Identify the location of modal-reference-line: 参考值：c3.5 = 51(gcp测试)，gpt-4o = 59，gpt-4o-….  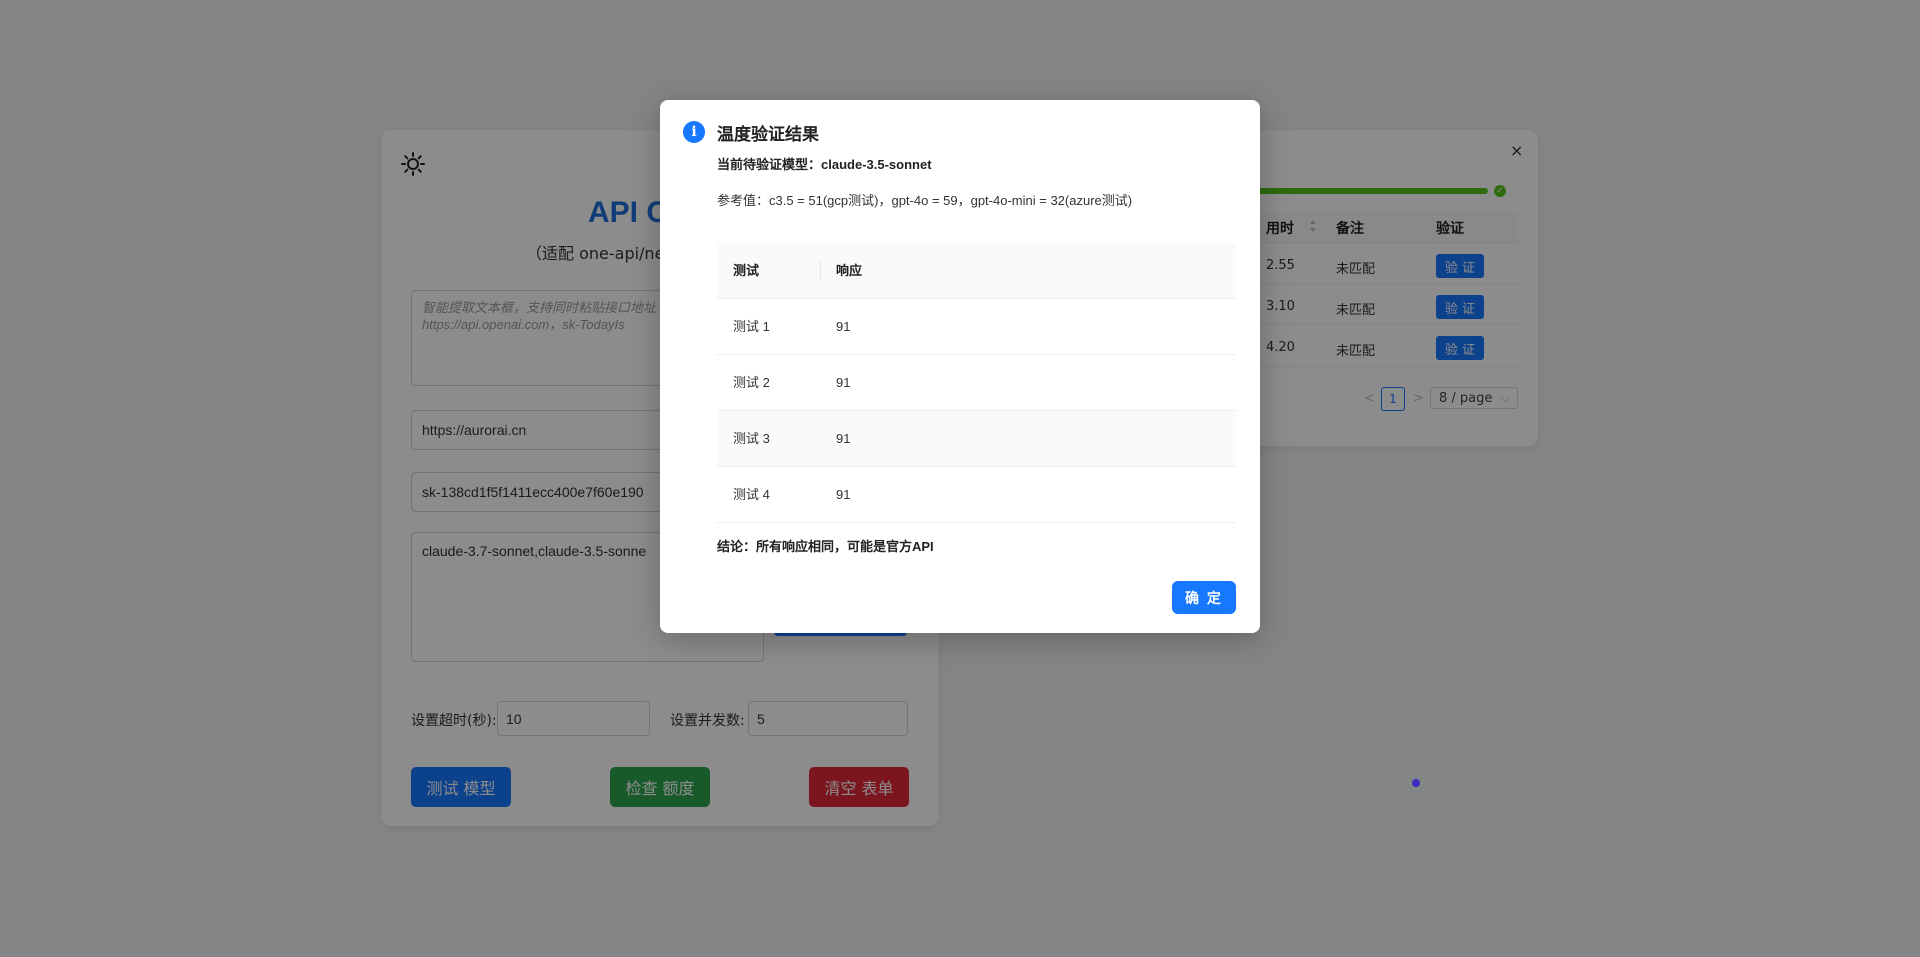
(925, 200).